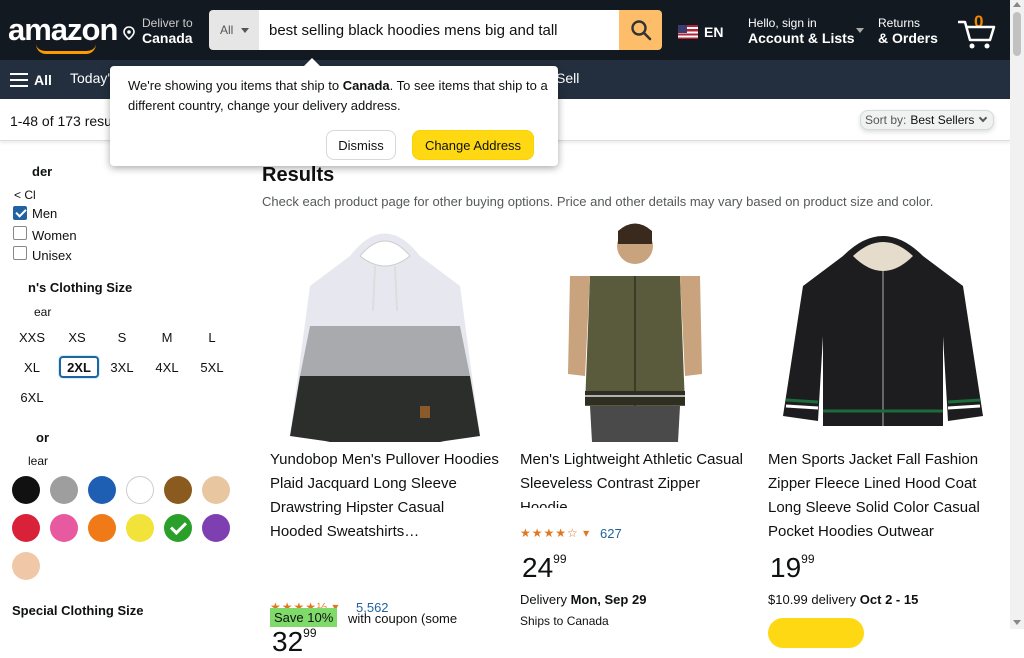  Describe the element at coordinates (167, 38) in the screenshot. I see `deliver-country: Canada` at that location.